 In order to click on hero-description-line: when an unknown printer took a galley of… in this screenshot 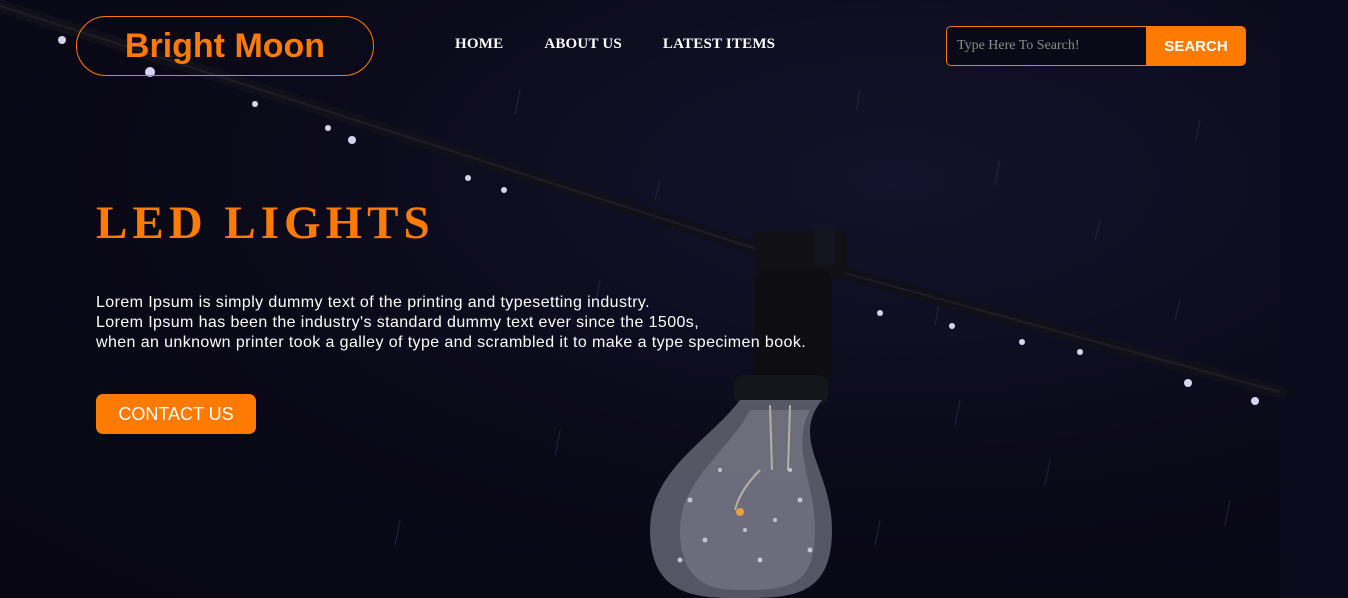, I will do `click(451, 342)`.